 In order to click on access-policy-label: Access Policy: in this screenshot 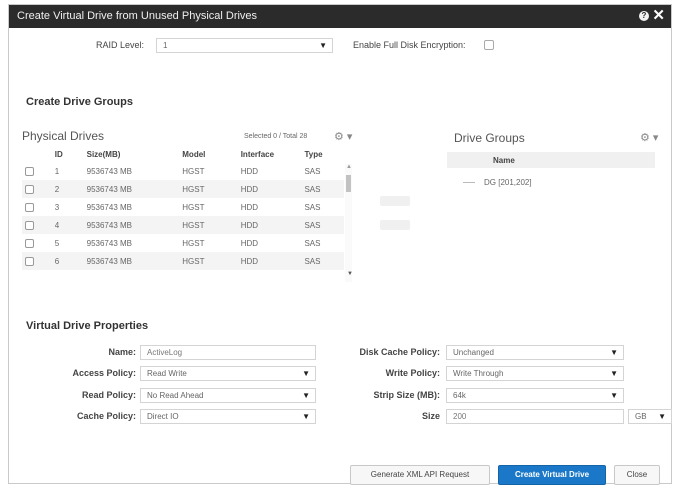, I will do `click(104, 373)`.